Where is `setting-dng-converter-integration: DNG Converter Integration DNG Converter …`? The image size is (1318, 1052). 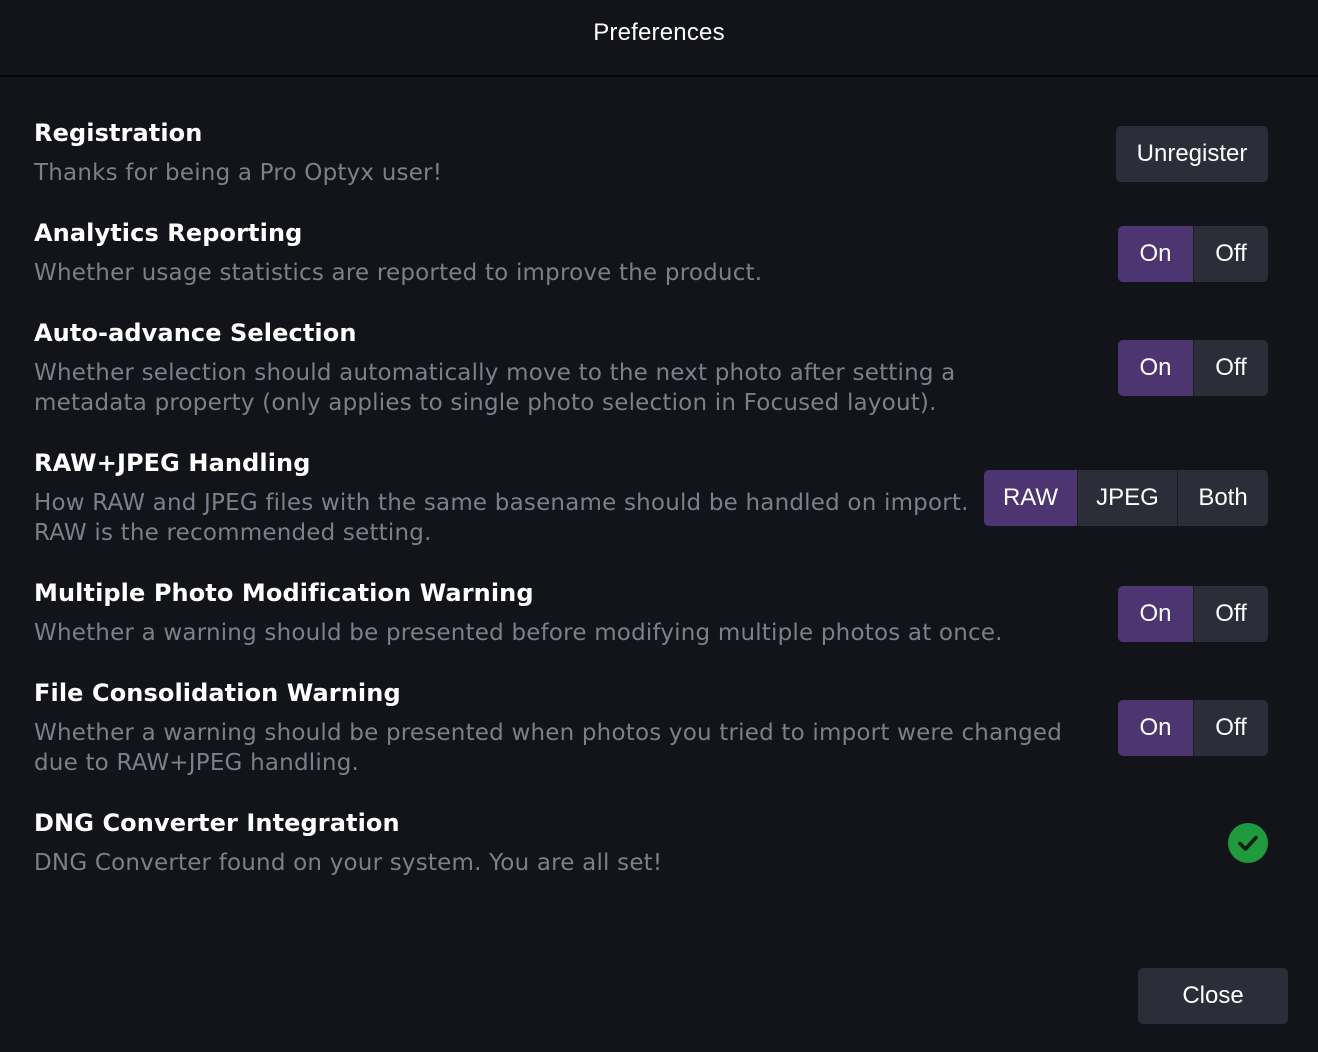
setting-dng-converter-integration: DNG Converter Integration DNG Converter … is located at coordinates (651, 843).